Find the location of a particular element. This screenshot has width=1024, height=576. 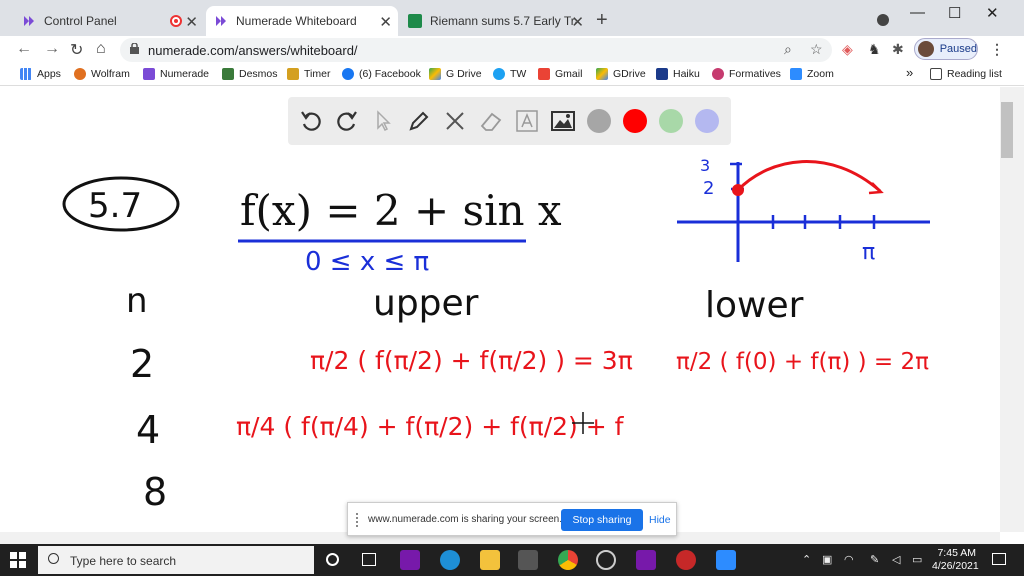

taskbar-clock: 7:45 AM 4/26/2021 is located at coordinates (955, 560).